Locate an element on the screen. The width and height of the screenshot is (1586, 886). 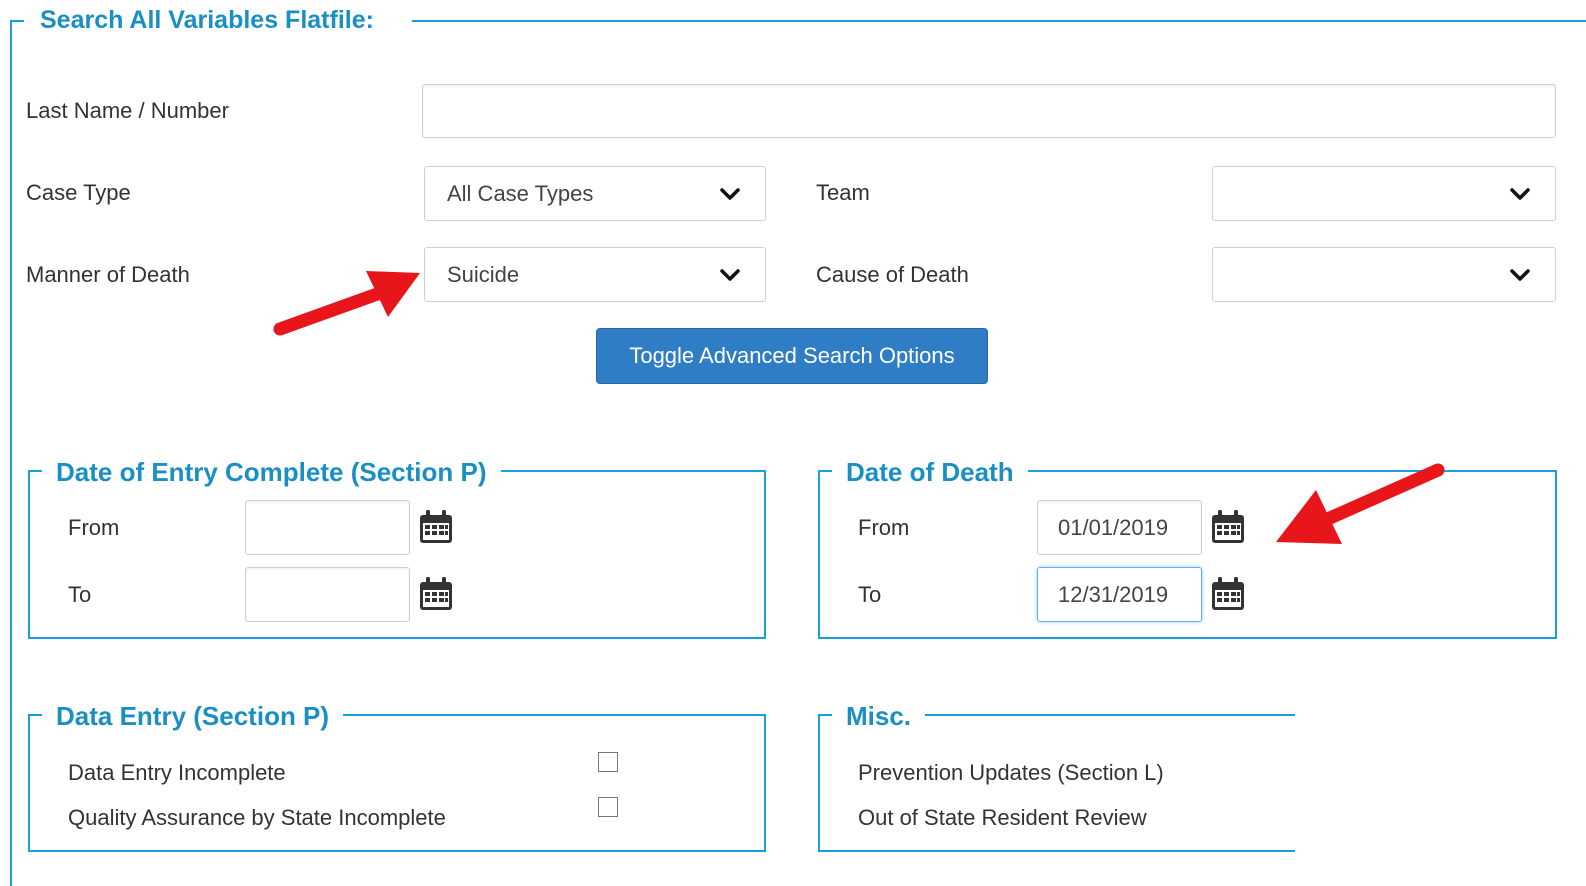
outer-fieldset-border-top-right is located at coordinates (999, 21).